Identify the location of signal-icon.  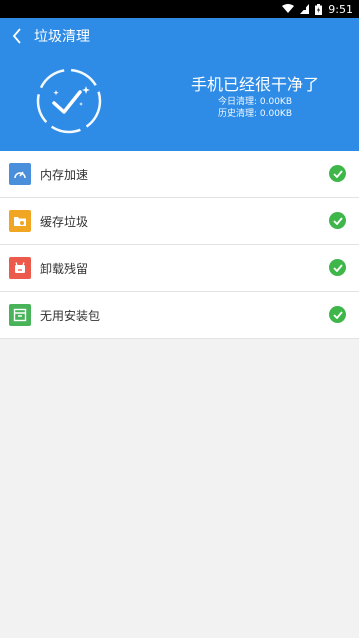
(305, 9).